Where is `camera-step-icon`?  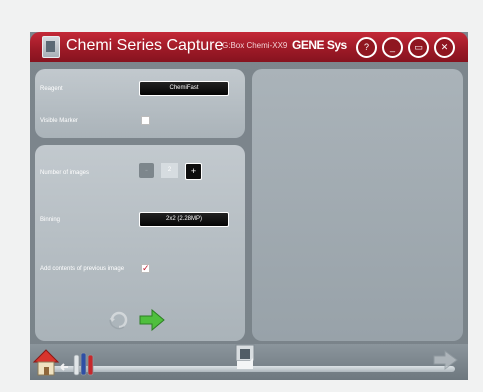
camera-step-icon is located at coordinates (245, 356).